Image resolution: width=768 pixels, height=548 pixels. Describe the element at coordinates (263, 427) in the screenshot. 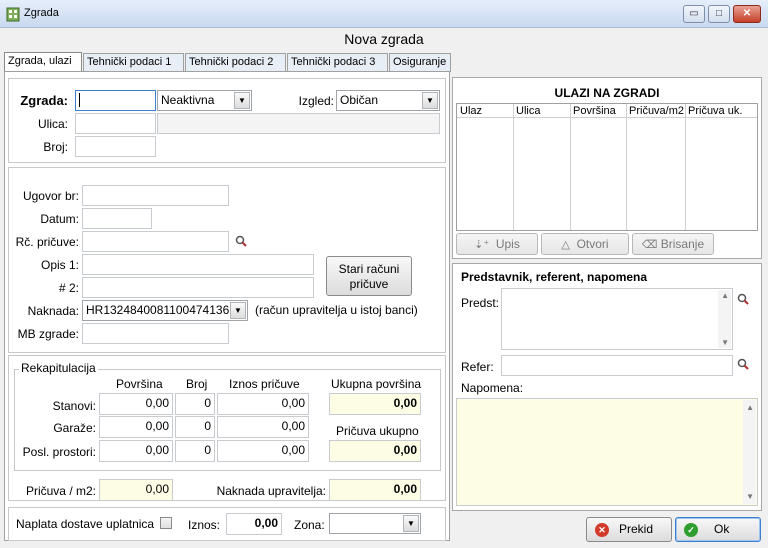

I see `garaze-iznos: 0,00` at that location.